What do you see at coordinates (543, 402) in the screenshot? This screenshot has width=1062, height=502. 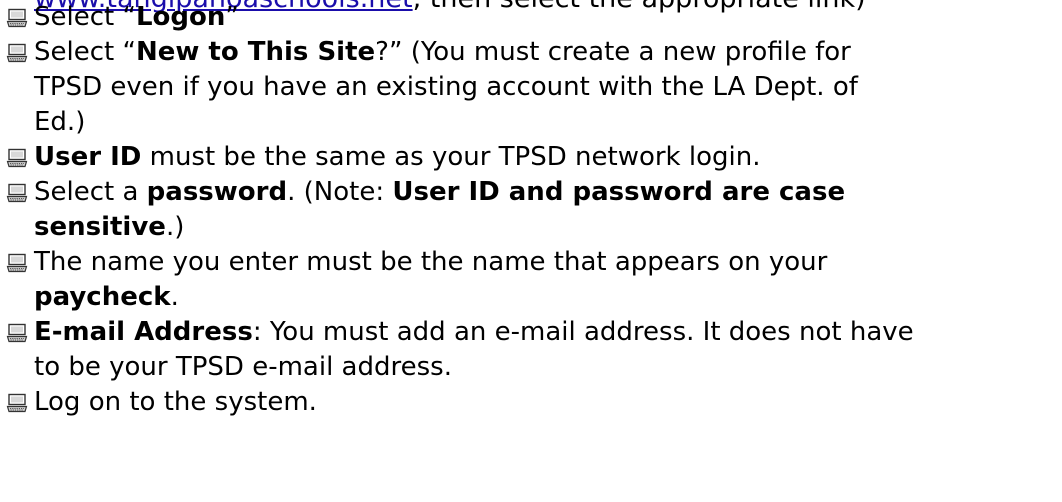 I see `list-item-text: Log on to the system.` at bounding box center [543, 402].